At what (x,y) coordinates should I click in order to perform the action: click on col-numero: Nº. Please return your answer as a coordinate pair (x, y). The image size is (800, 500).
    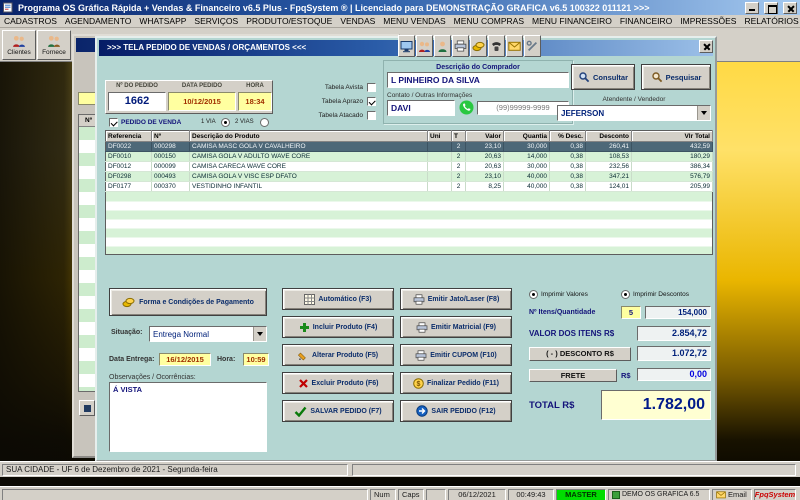
    Looking at the image, I should click on (170, 136).